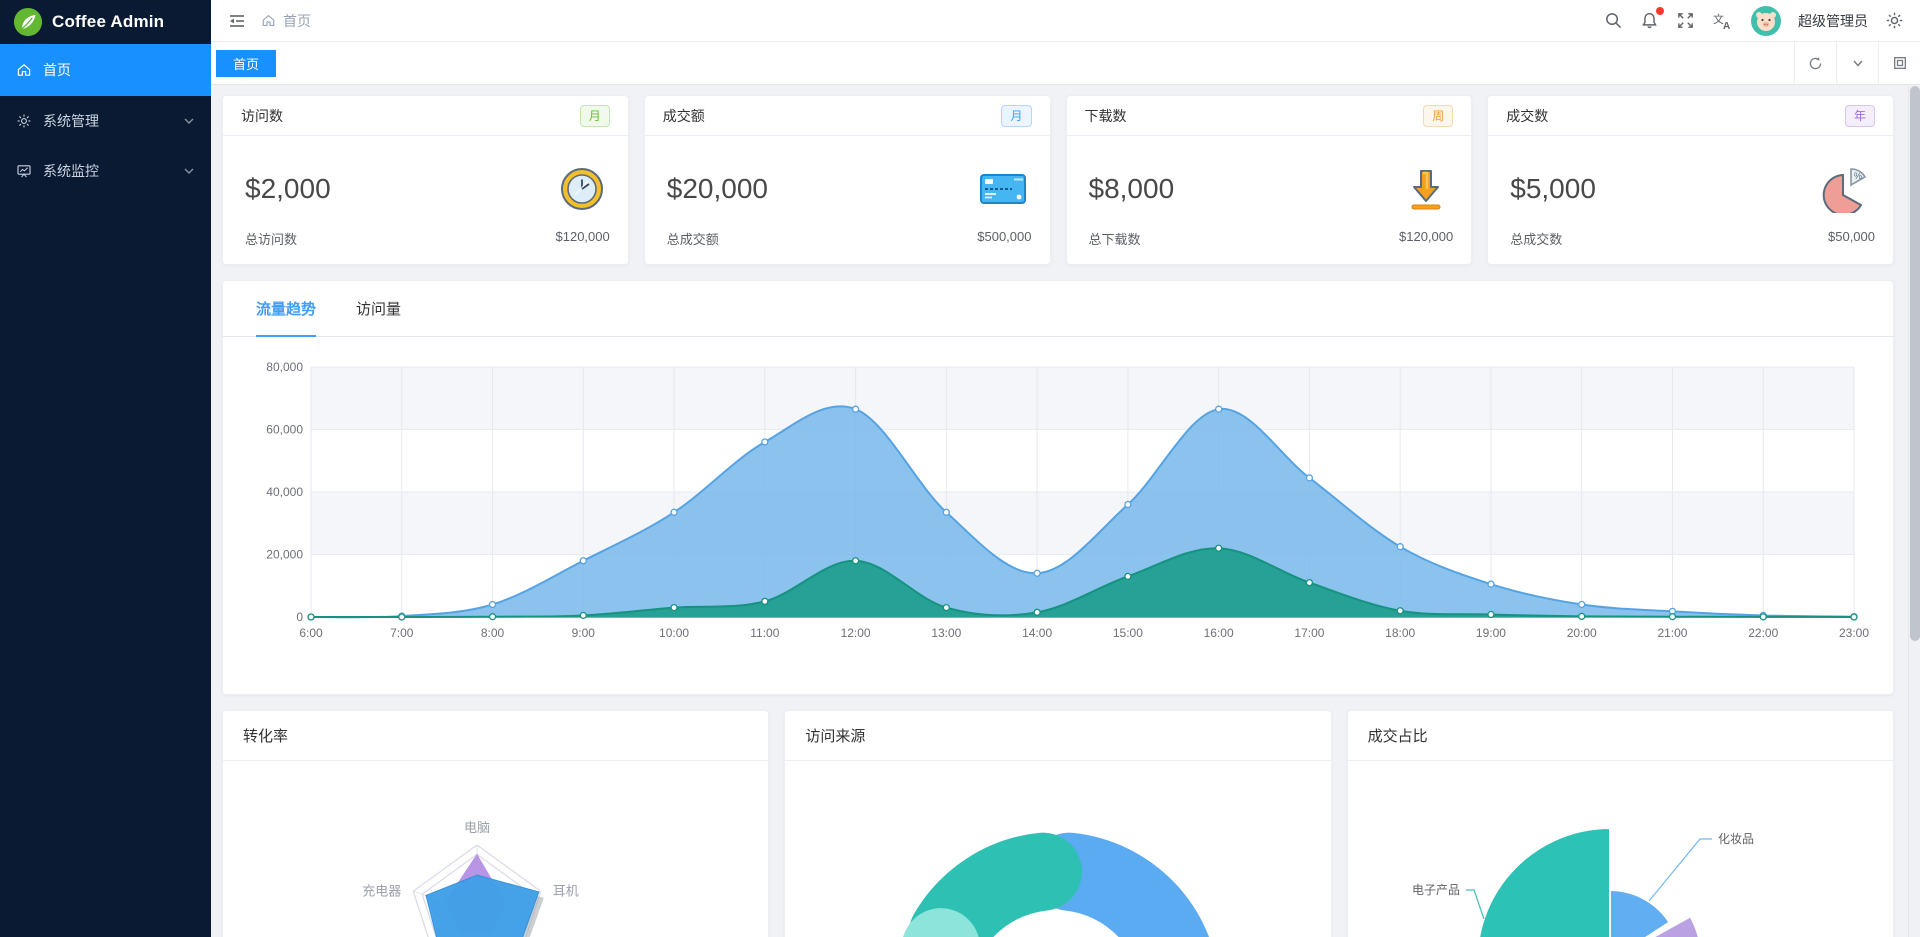 The height and width of the screenshot is (937, 1920). What do you see at coordinates (57, 70) in the screenshot?
I see `sidebar-item-label: 首页` at bounding box center [57, 70].